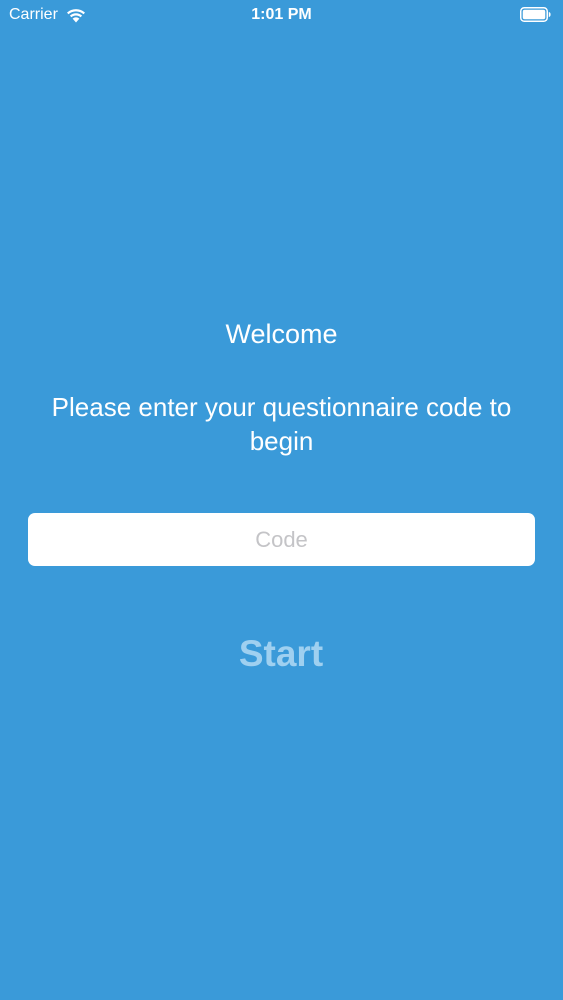  Describe the element at coordinates (281, 334) in the screenshot. I see `welcome-heading: Welcome` at that location.